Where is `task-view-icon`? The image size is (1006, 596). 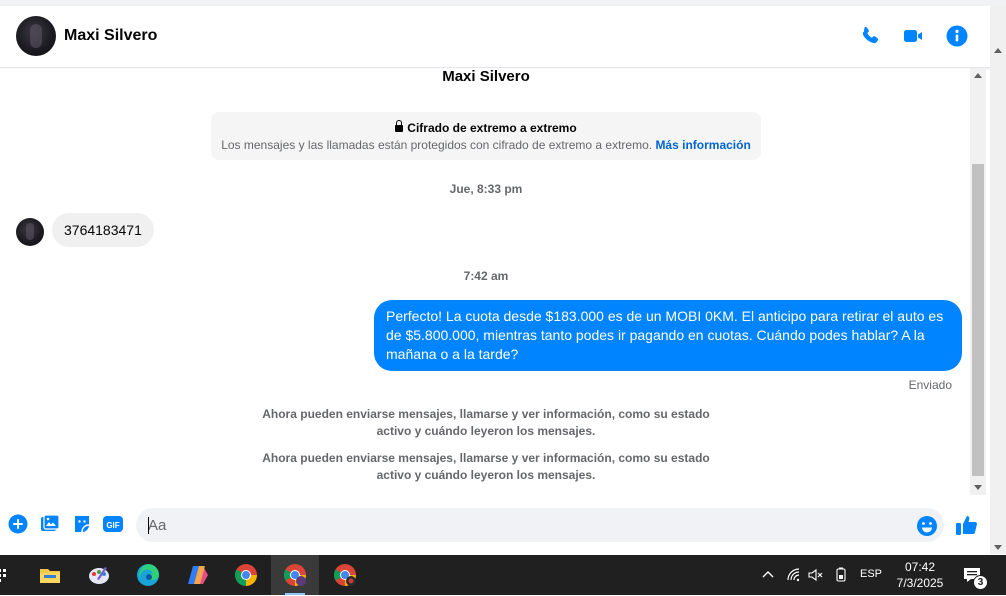 task-view-icon is located at coordinates (4, 575).